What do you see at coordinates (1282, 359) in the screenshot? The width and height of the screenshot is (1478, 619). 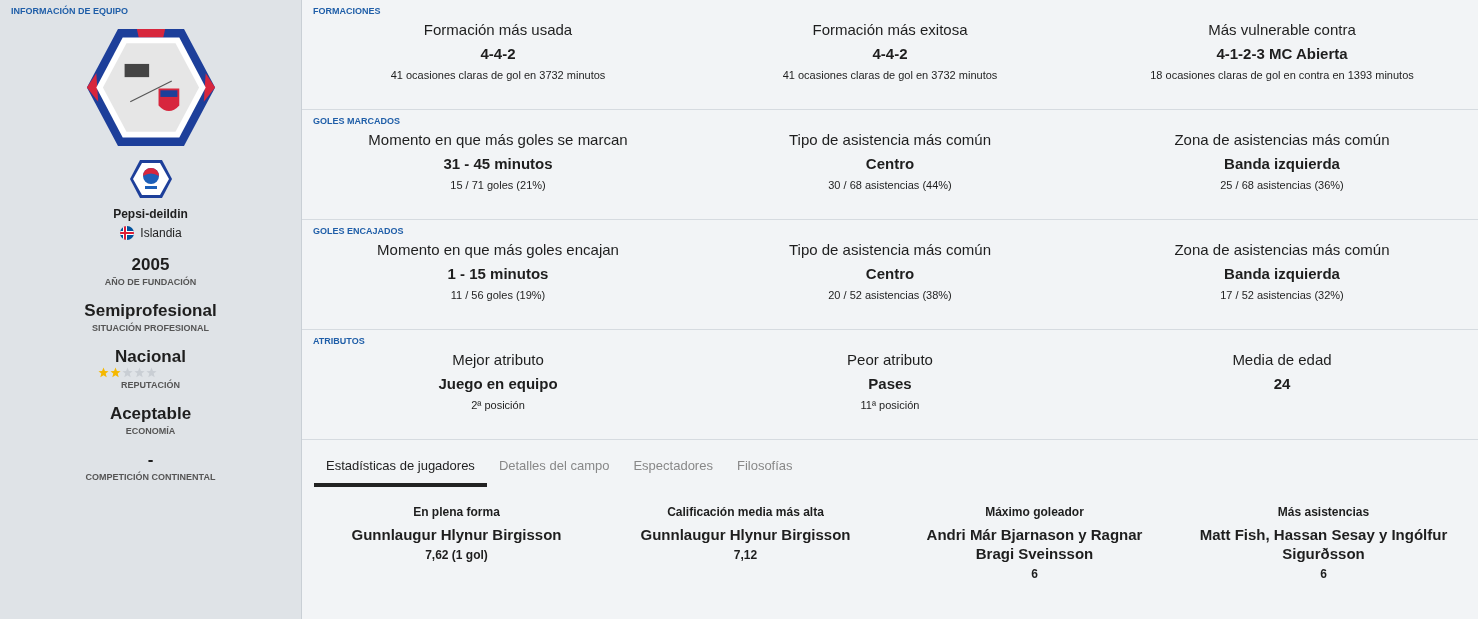 I see `stat-title: Media de edad` at bounding box center [1282, 359].